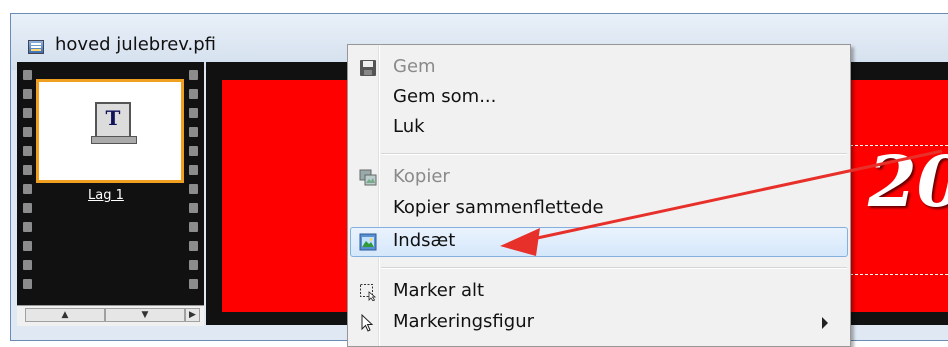 The height and width of the screenshot is (347, 948). I want to click on menu-item-indsaet: Indsæt, so click(599, 242).